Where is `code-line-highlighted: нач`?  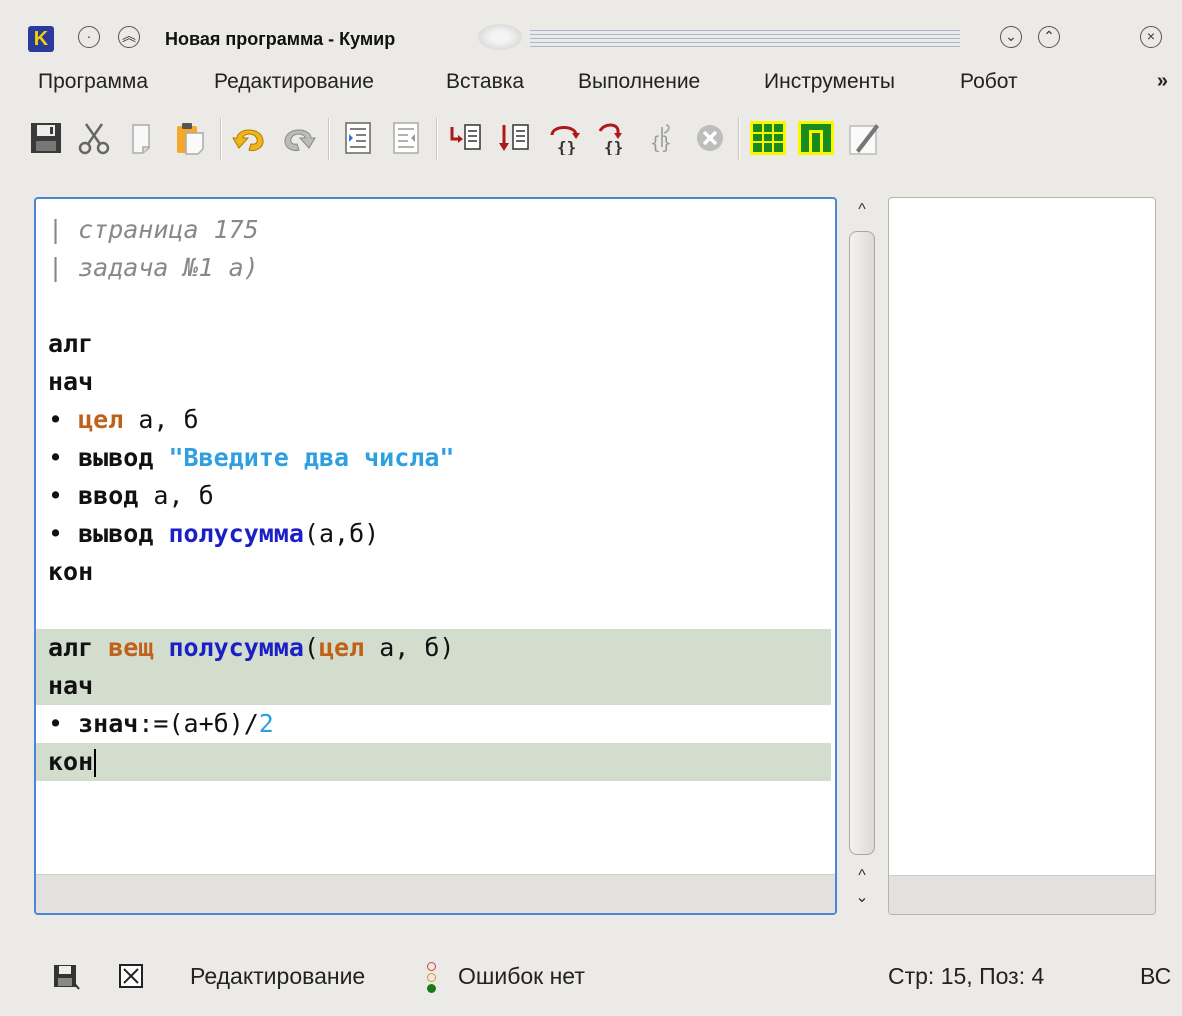 code-line-highlighted: нач is located at coordinates (433, 686).